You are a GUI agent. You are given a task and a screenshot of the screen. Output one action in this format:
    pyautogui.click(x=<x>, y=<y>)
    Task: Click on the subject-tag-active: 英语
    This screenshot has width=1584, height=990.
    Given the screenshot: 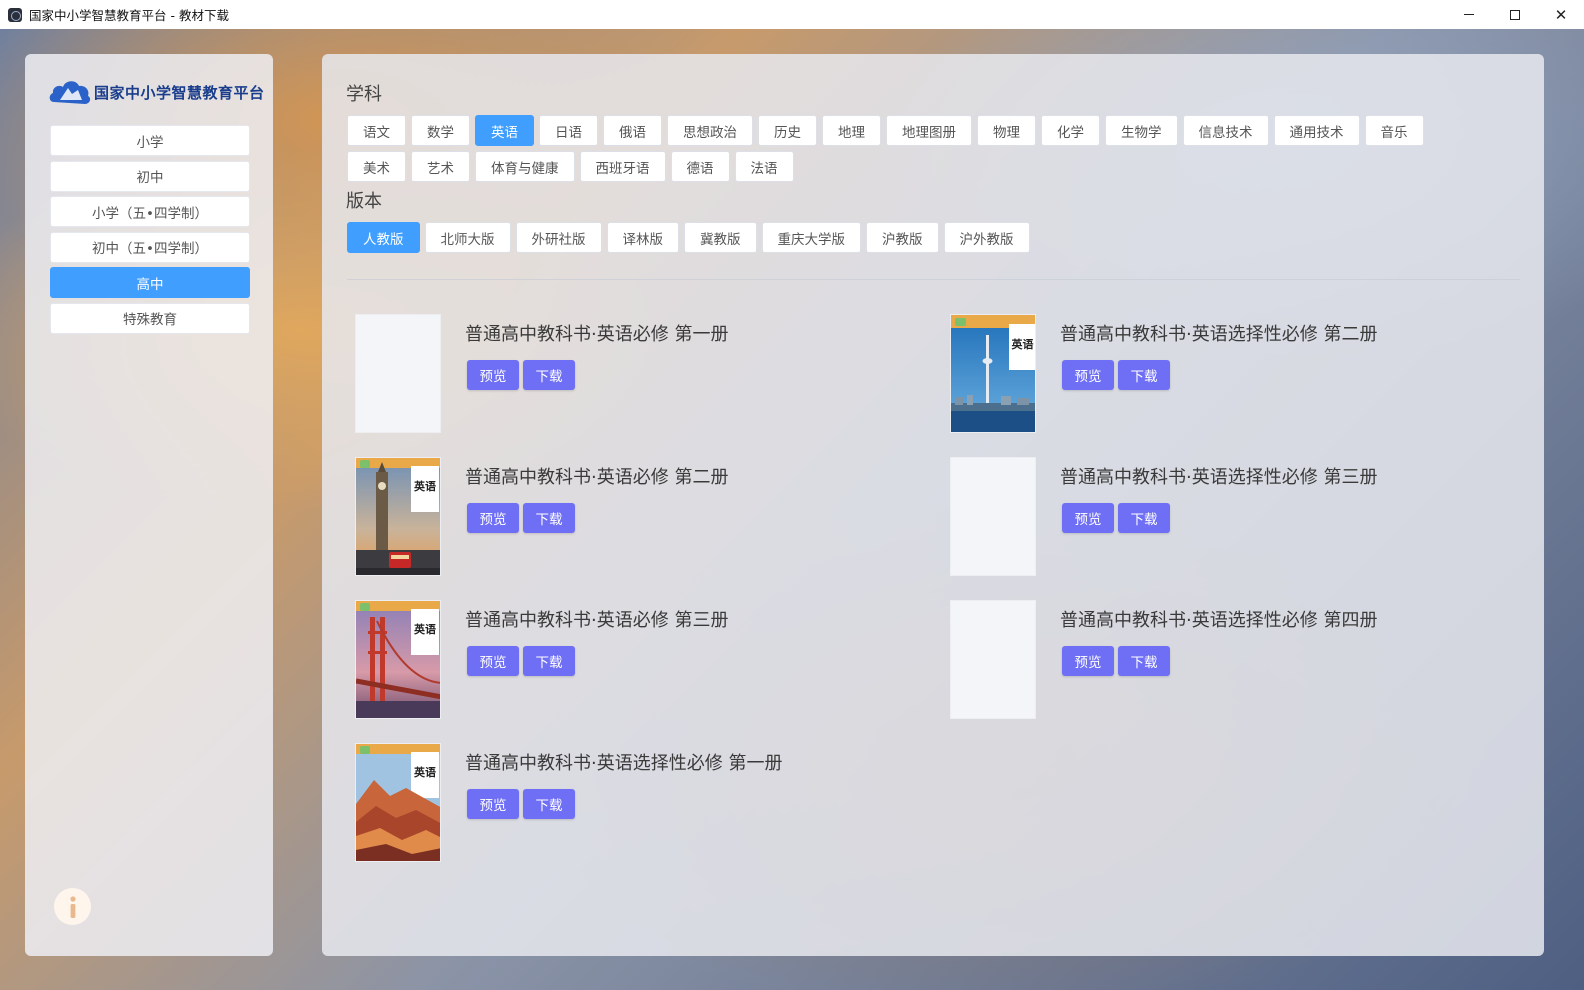 What is the action you would take?
    pyautogui.click(x=504, y=130)
    